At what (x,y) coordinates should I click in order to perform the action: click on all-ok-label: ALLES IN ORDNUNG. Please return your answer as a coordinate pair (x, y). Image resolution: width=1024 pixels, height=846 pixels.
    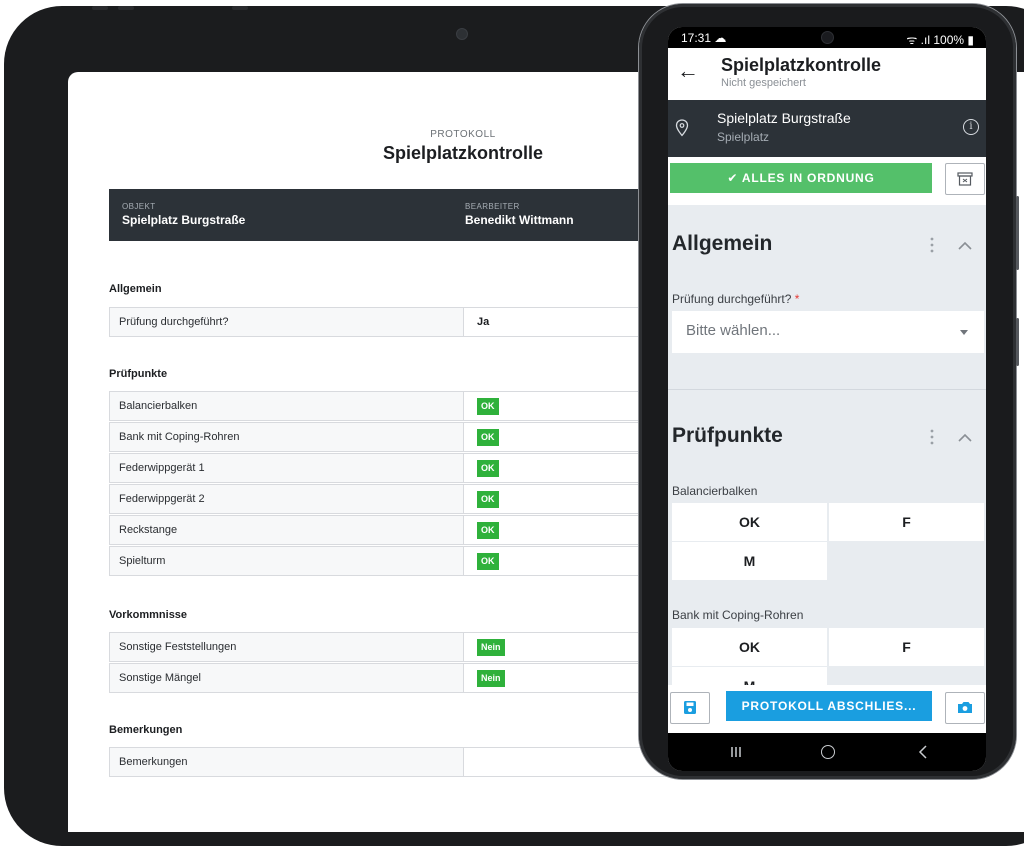
    Looking at the image, I should click on (808, 178).